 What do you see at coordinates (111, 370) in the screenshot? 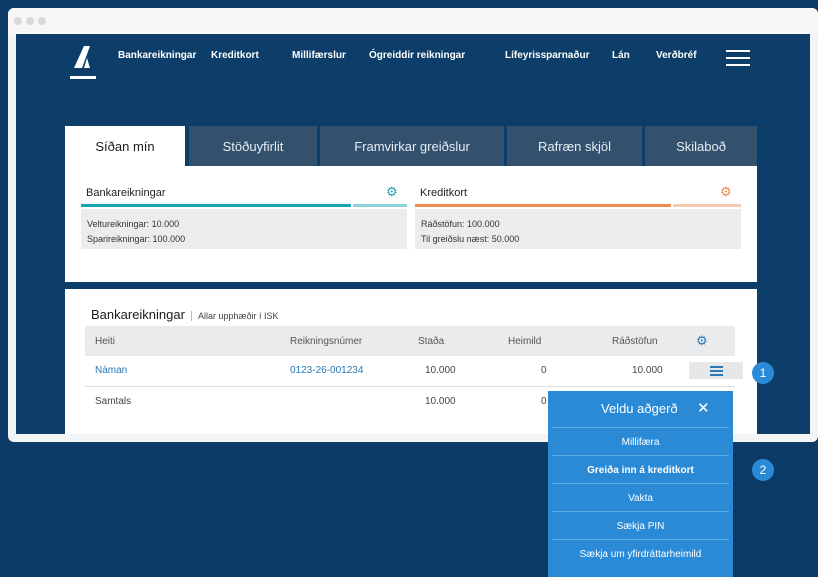
I see `account-name-link: Náman` at bounding box center [111, 370].